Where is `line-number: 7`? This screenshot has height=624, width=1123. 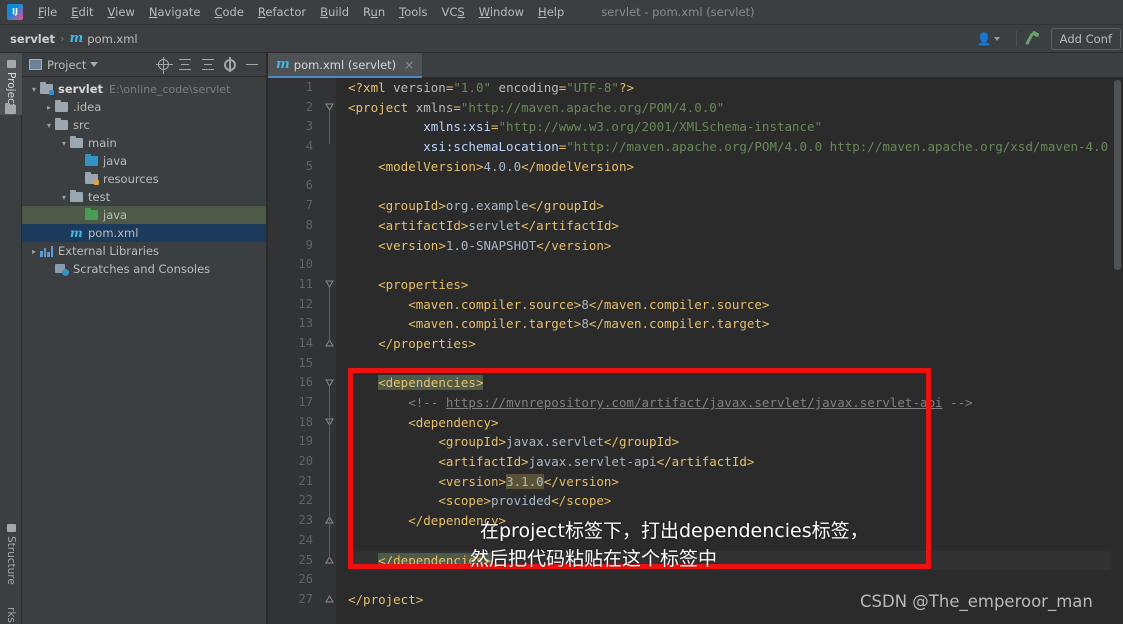
line-number: 7 is located at coordinates (309, 205).